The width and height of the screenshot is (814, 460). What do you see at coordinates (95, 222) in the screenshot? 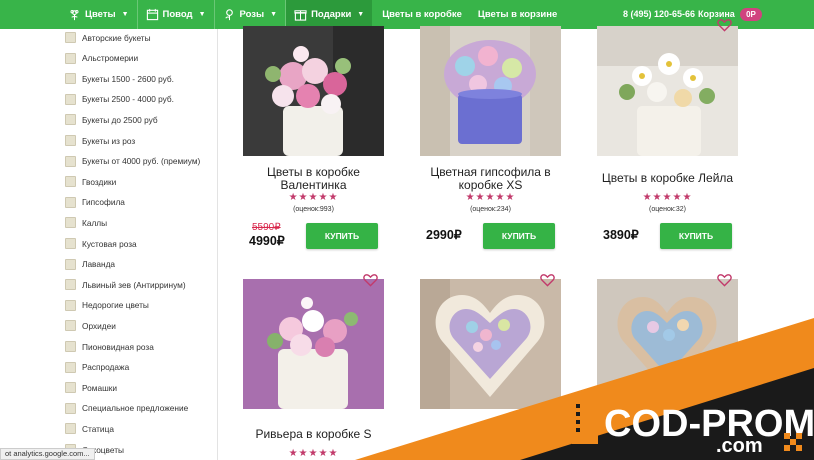
I see `filter-label: Каллы` at bounding box center [95, 222].